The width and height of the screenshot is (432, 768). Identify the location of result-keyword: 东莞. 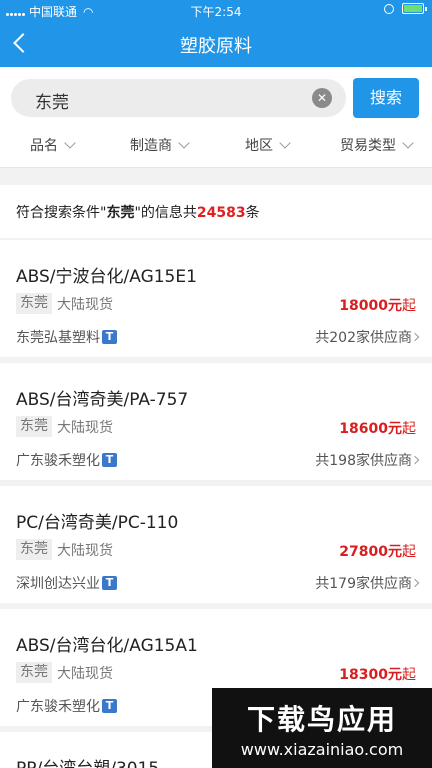
(120, 213).